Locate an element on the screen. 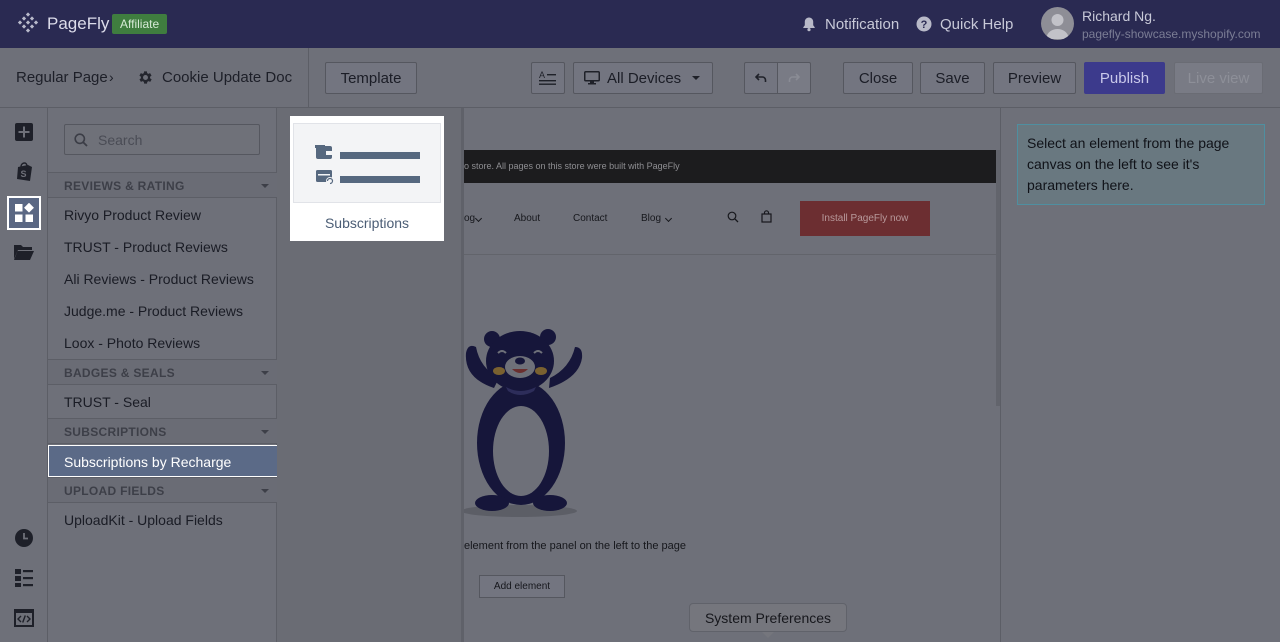 This screenshot has width=1280, height=642. section-label: REVIEWS & RATING is located at coordinates (124, 186).